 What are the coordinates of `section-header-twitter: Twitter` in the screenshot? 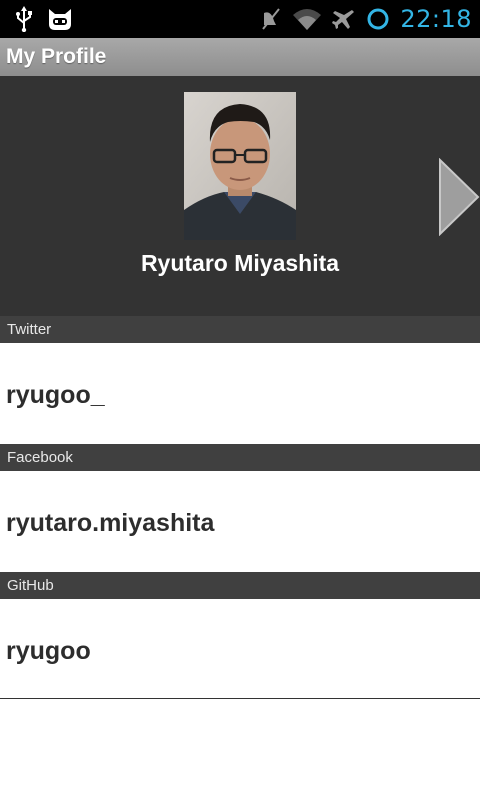 It's located at (240, 329).